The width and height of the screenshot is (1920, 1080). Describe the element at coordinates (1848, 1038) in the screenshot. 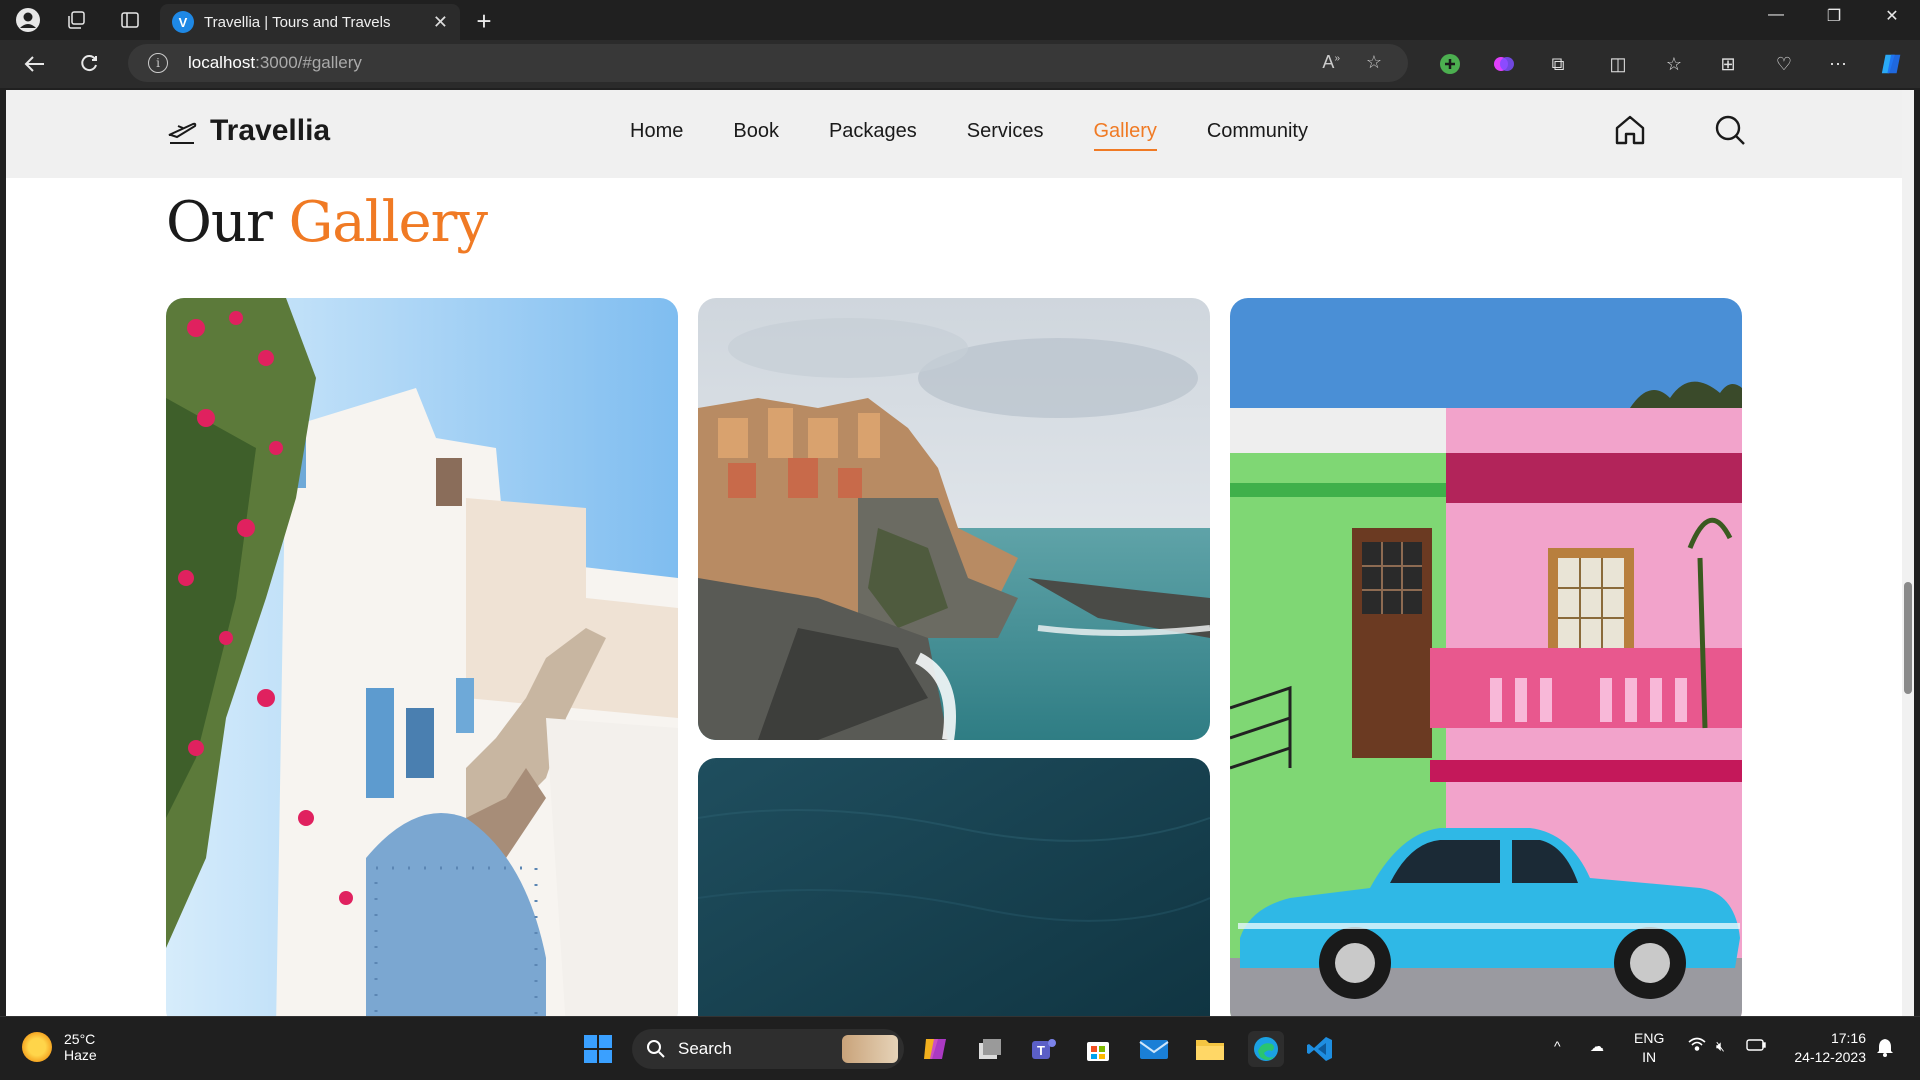

I see `clock-time: 17:16` at that location.